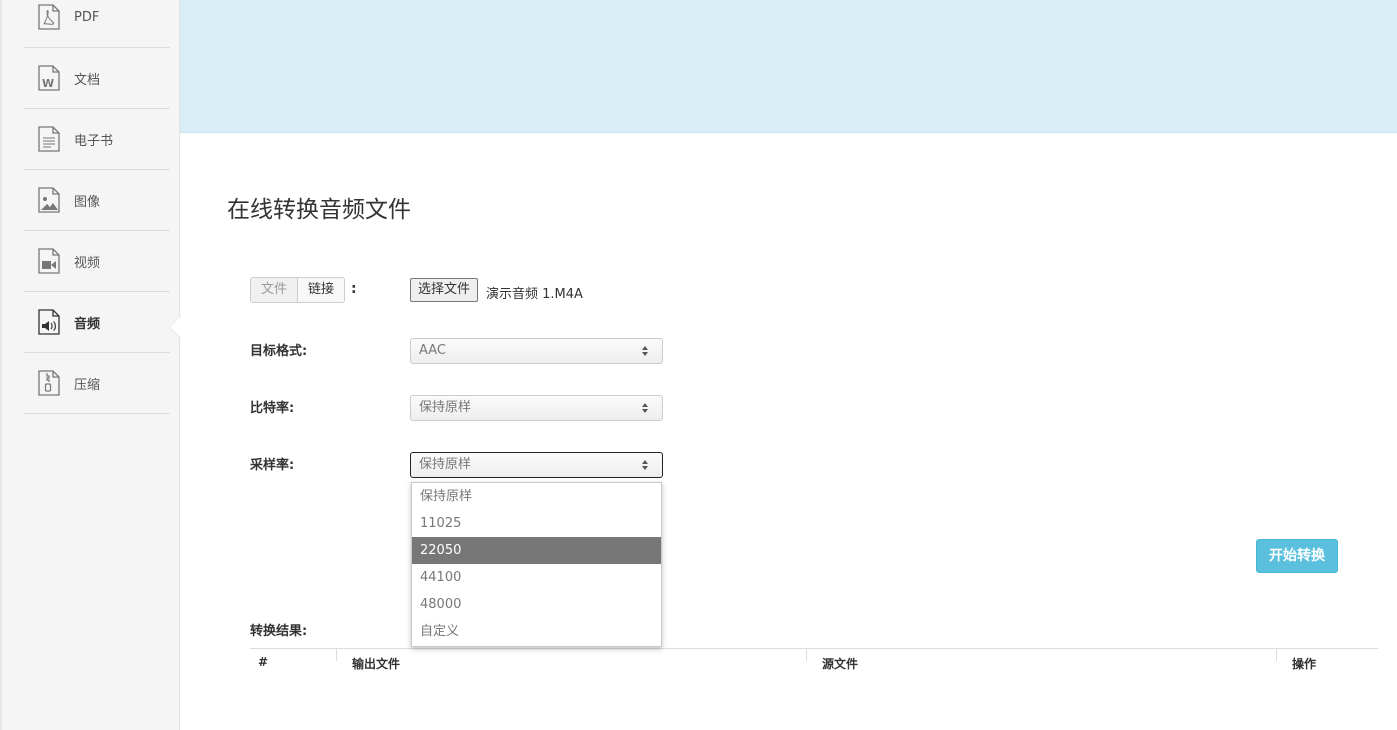 Image resolution: width=1397 pixels, height=730 pixels. What do you see at coordinates (87, 324) in the screenshot?
I see `sidebar-item-label: 音频` at bounding box center [87, 324].